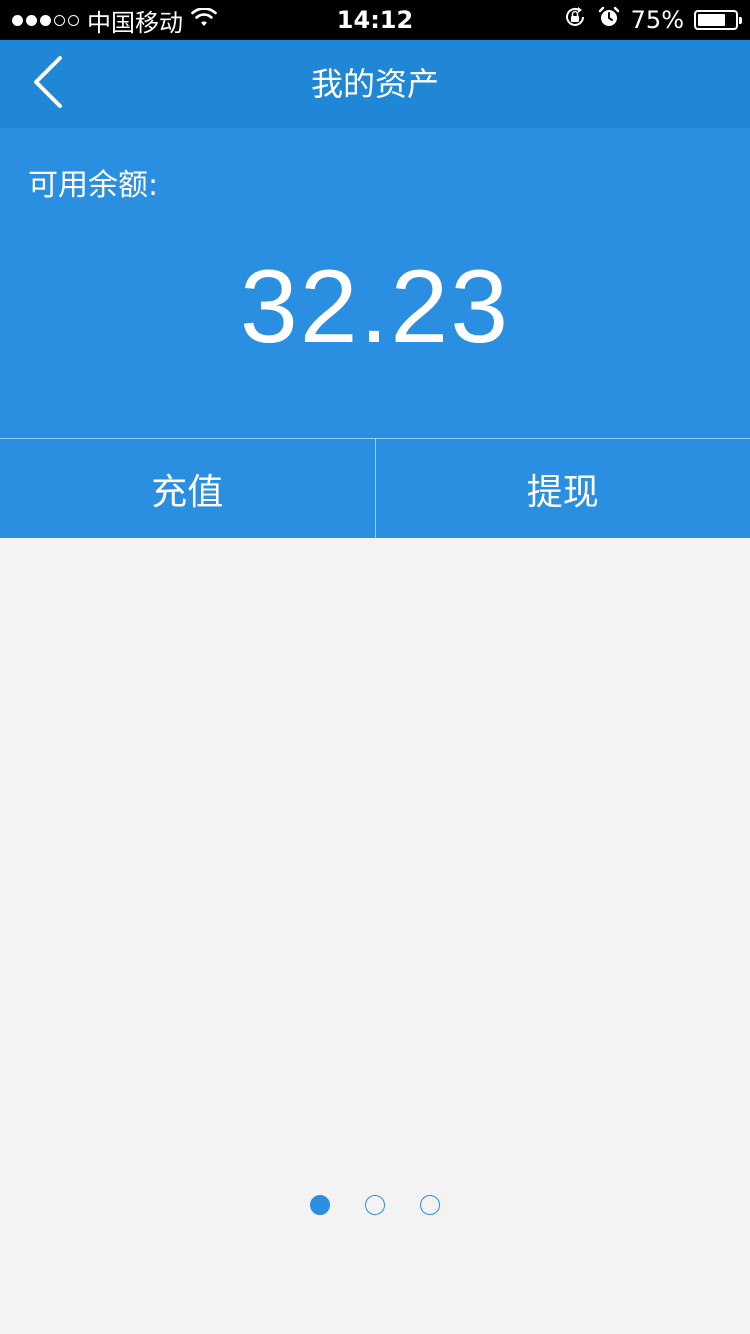 The height and width of the screenshot is (1334, 750). Describe the element at coordinates (657, 20) in the screenshot. I see `battery-percent: 75%` at that location.